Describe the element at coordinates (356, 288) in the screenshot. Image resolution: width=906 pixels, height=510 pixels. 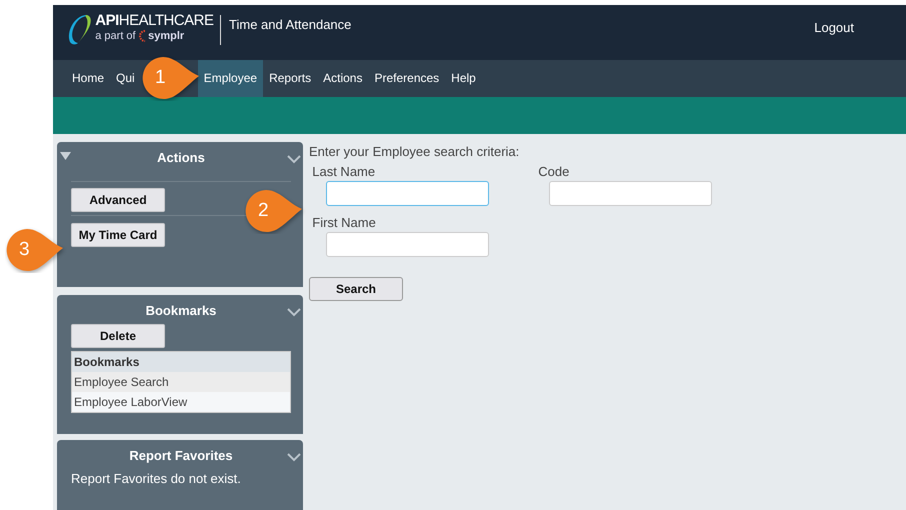
I see `search-button: Search` at that location.